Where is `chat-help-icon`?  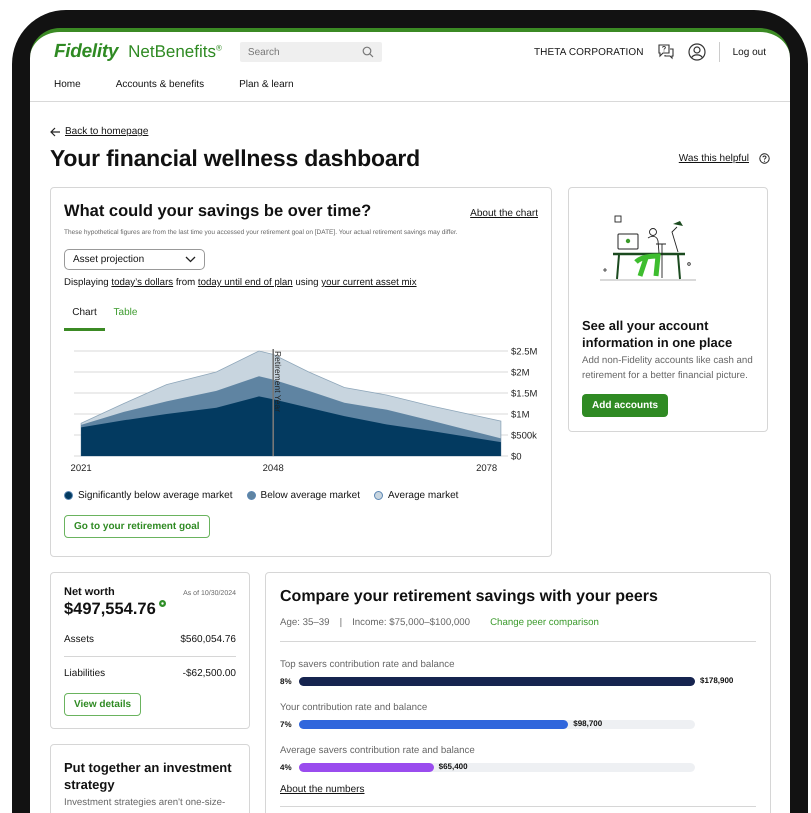 chat-help-icon is located at coordinates (665, 52).